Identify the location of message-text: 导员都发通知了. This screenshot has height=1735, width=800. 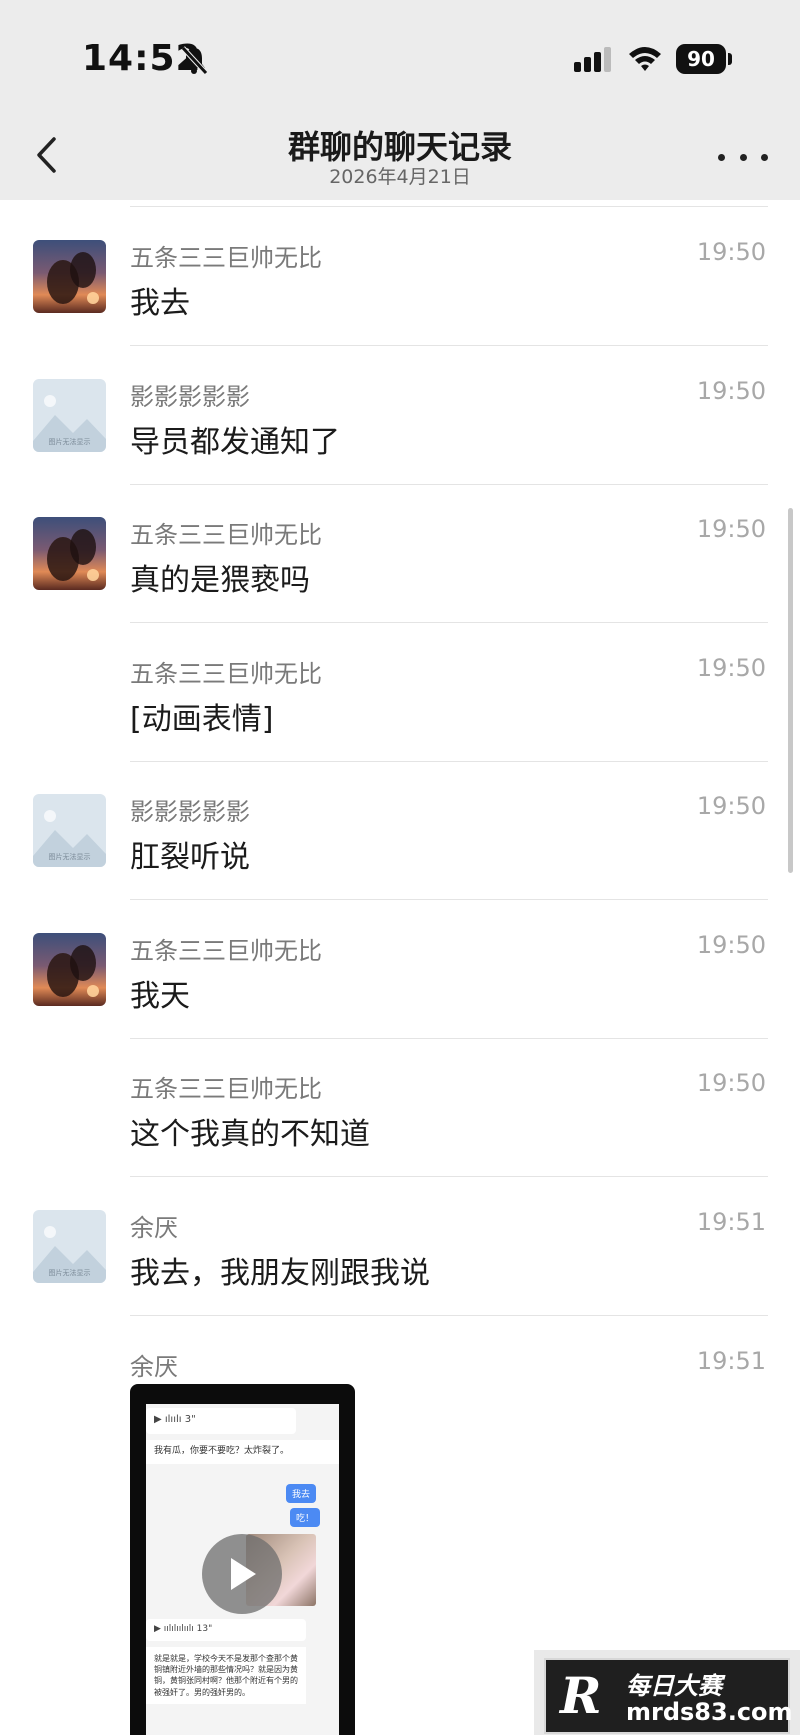
(235, 442).